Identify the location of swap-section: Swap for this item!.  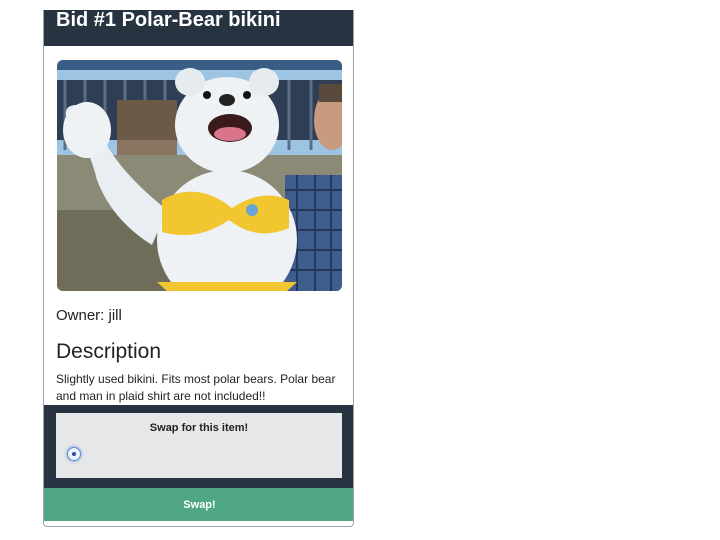
(198, 446).